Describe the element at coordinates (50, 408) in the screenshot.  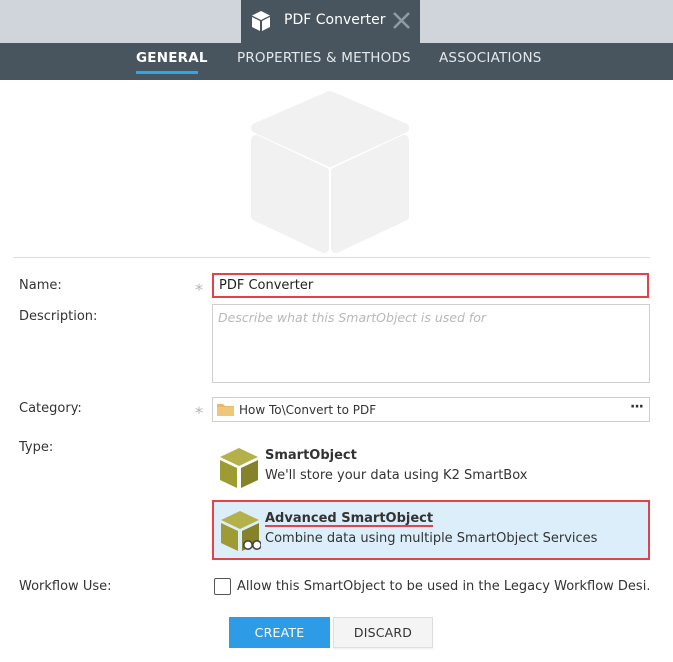
I see `category-label: Category:` at that location.